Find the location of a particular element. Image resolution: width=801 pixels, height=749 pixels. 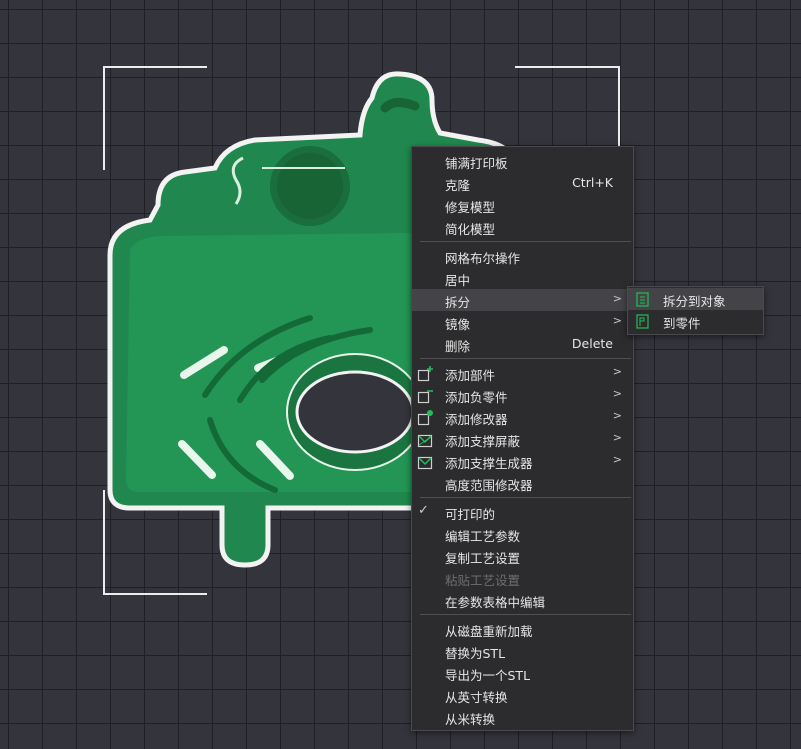

submenu-item-split-to-objects: 拆分到对象 is located at coordinates (695, 299).